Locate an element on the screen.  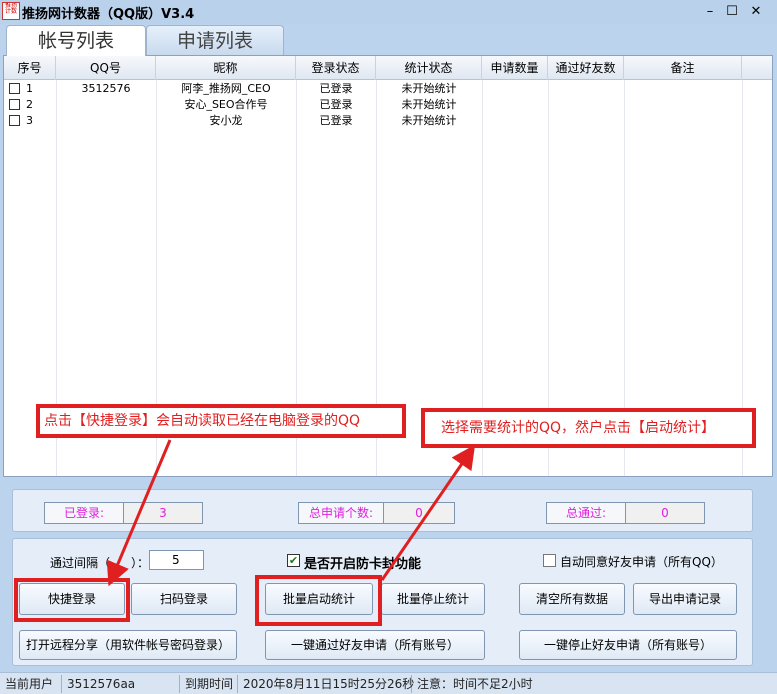
expire-notice: 注意：时间不足2小时 is located at coordinates (475, 684).